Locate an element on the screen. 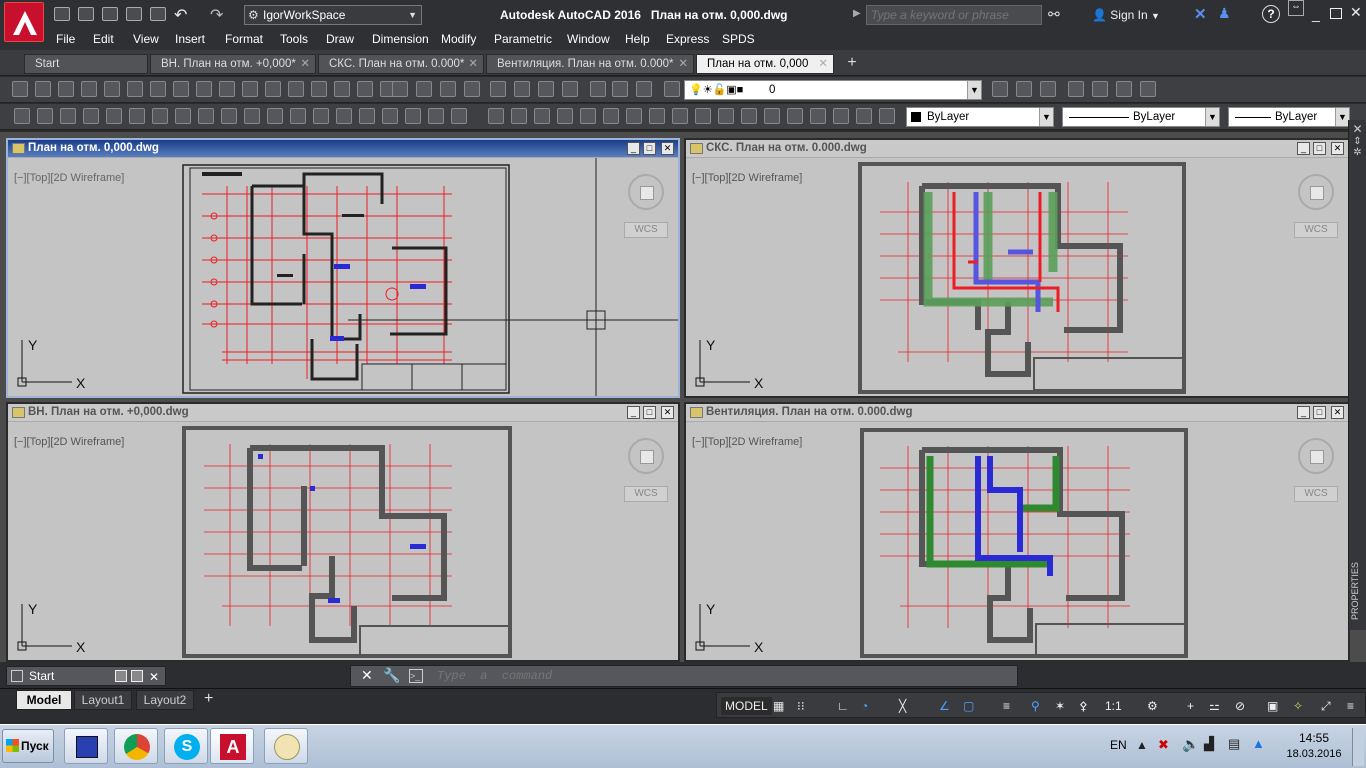  new-tab-button: + is located at coordinates (852, 64).